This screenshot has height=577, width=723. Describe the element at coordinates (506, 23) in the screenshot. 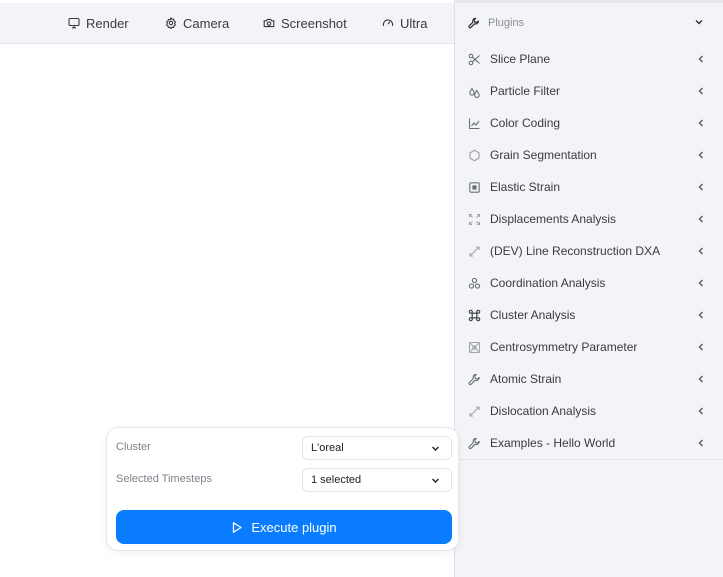

I see `plugins-title: Plugins` at that location.